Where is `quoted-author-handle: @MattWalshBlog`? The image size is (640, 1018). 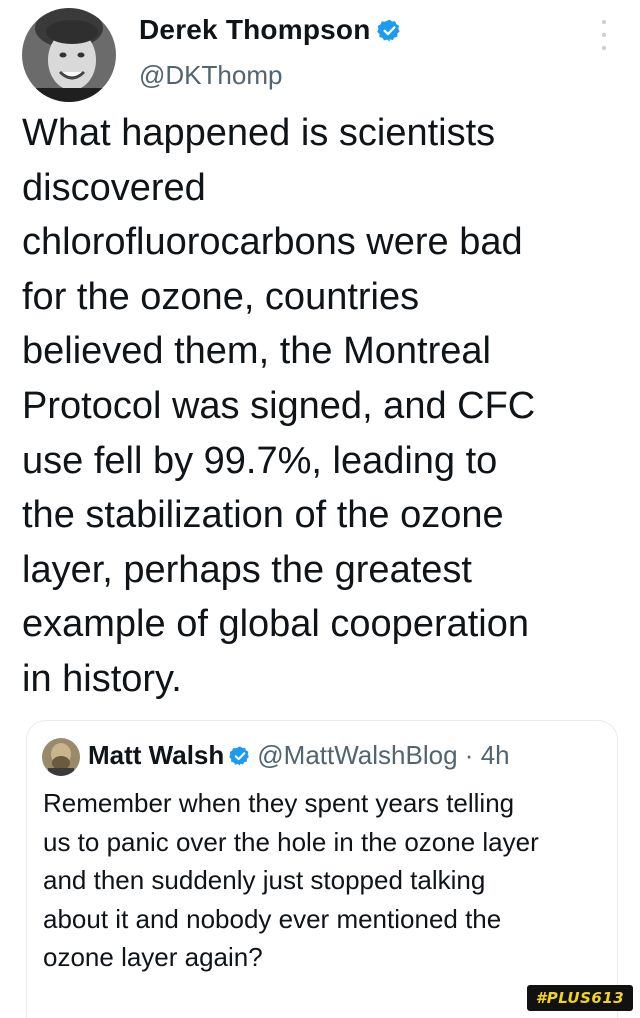 quoted-author-handle: @MattWalshBlog is located at coordinates (357, 755).